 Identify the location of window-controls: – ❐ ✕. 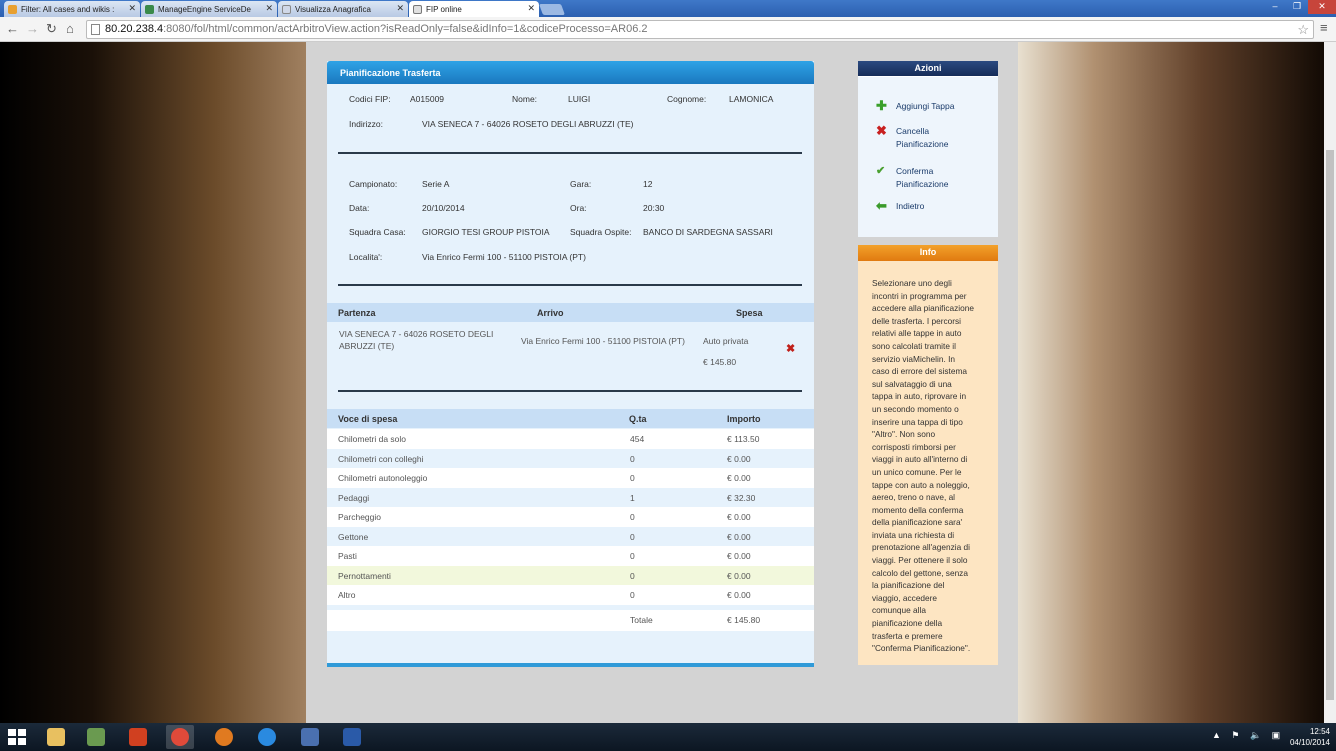
(1300, 7).